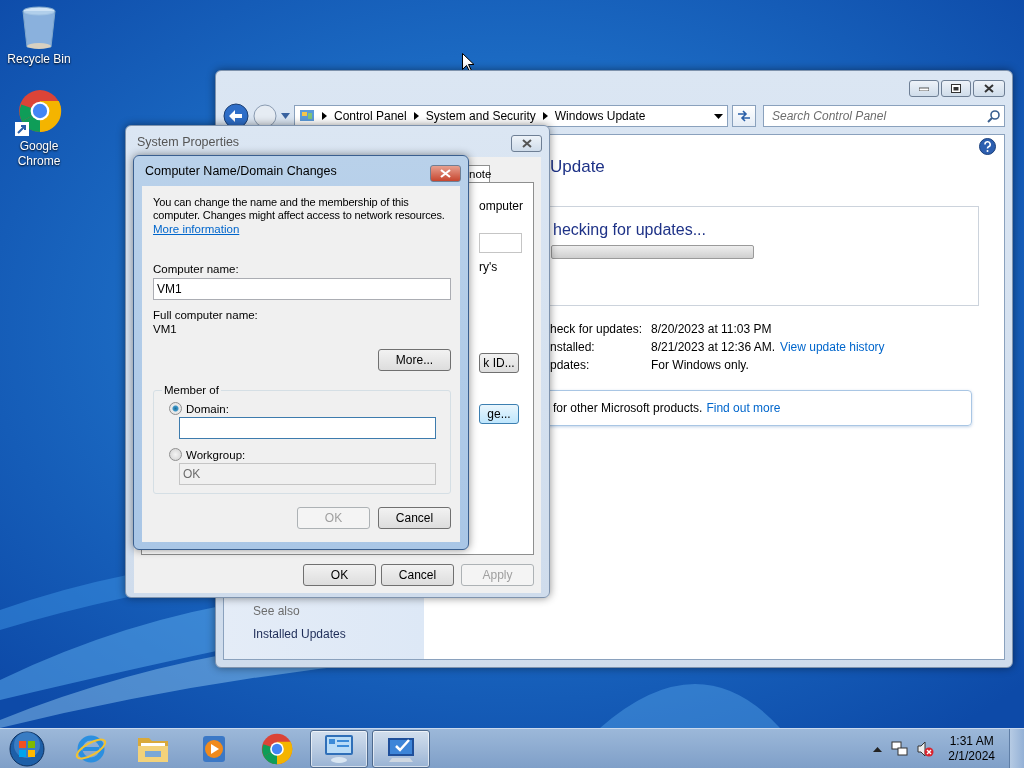 This screenshot has width=1024, height=768. Describe the element at coordinates (628, 408) in the screenshot. I see `notice-text: for other Microsoft products.` at that location.